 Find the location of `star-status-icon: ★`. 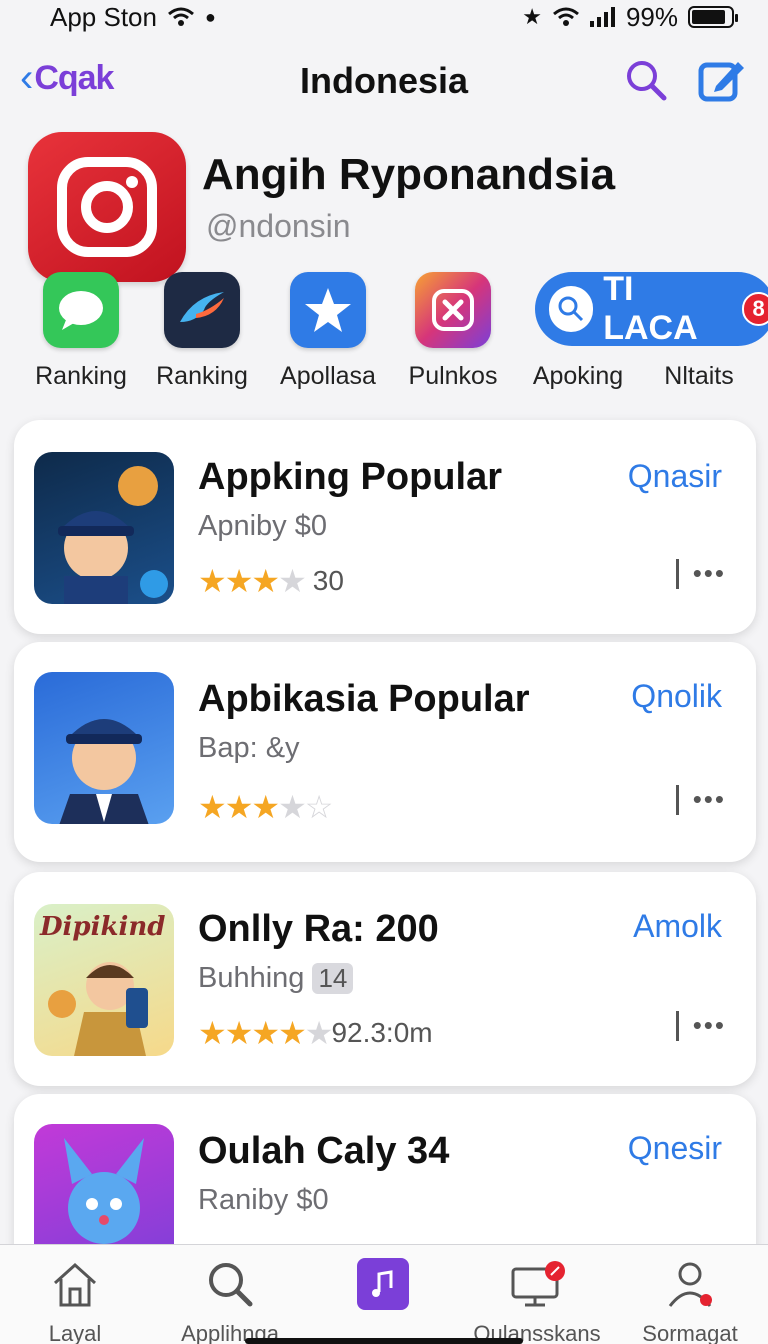

star-status-icon: ★ is located at coordinates (532, 16).